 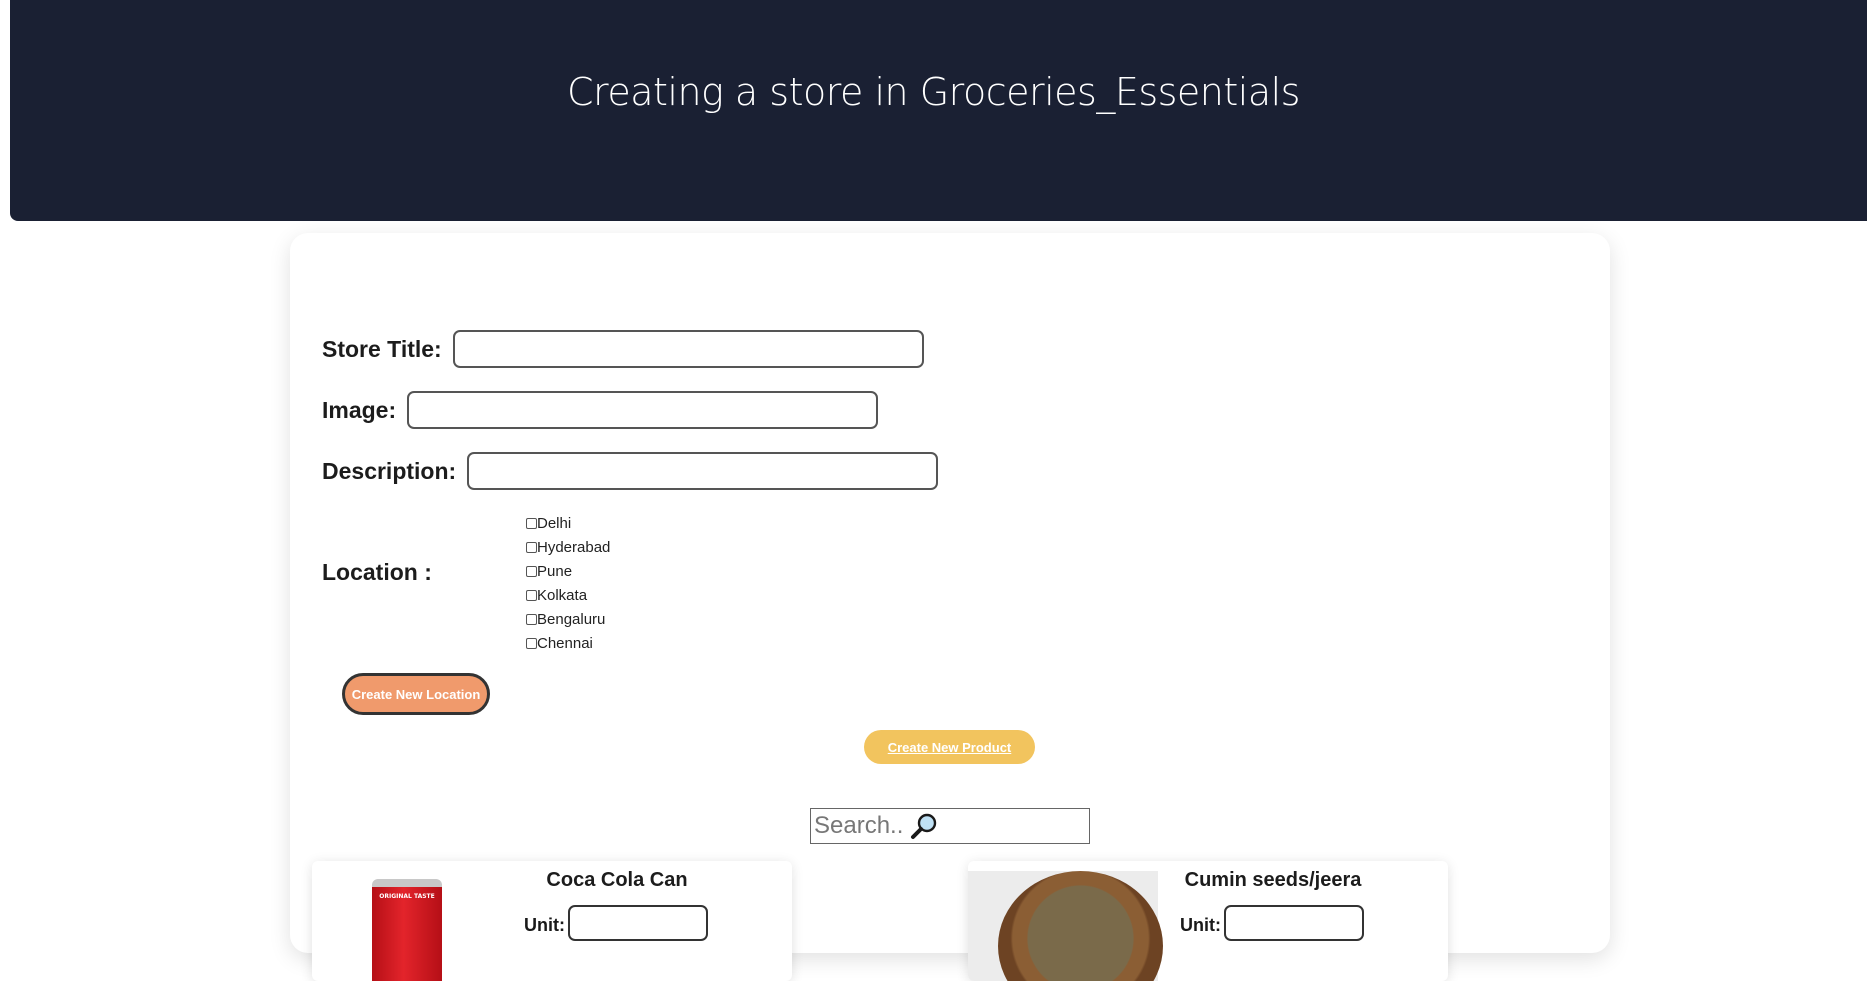 What do you see at coordinates (377, 572) in the screenshot?
I see `location-label: Location :` at bounding box center [377, 572].